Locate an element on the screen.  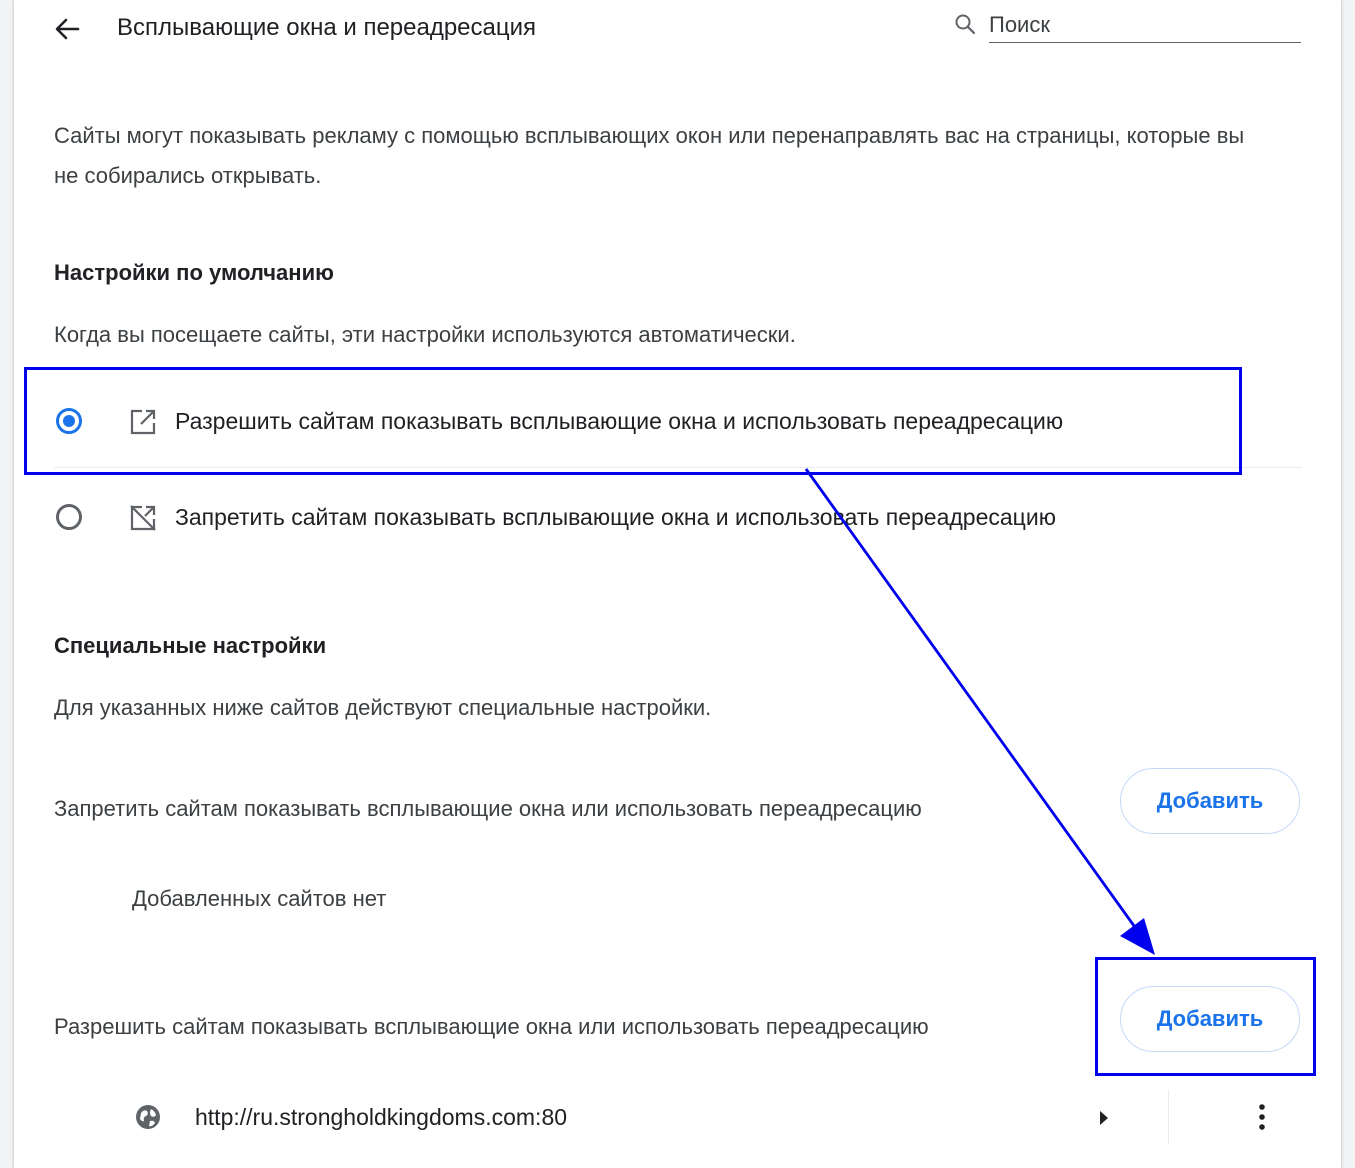
arrow-left-icon is located at coordinates (67, 29).